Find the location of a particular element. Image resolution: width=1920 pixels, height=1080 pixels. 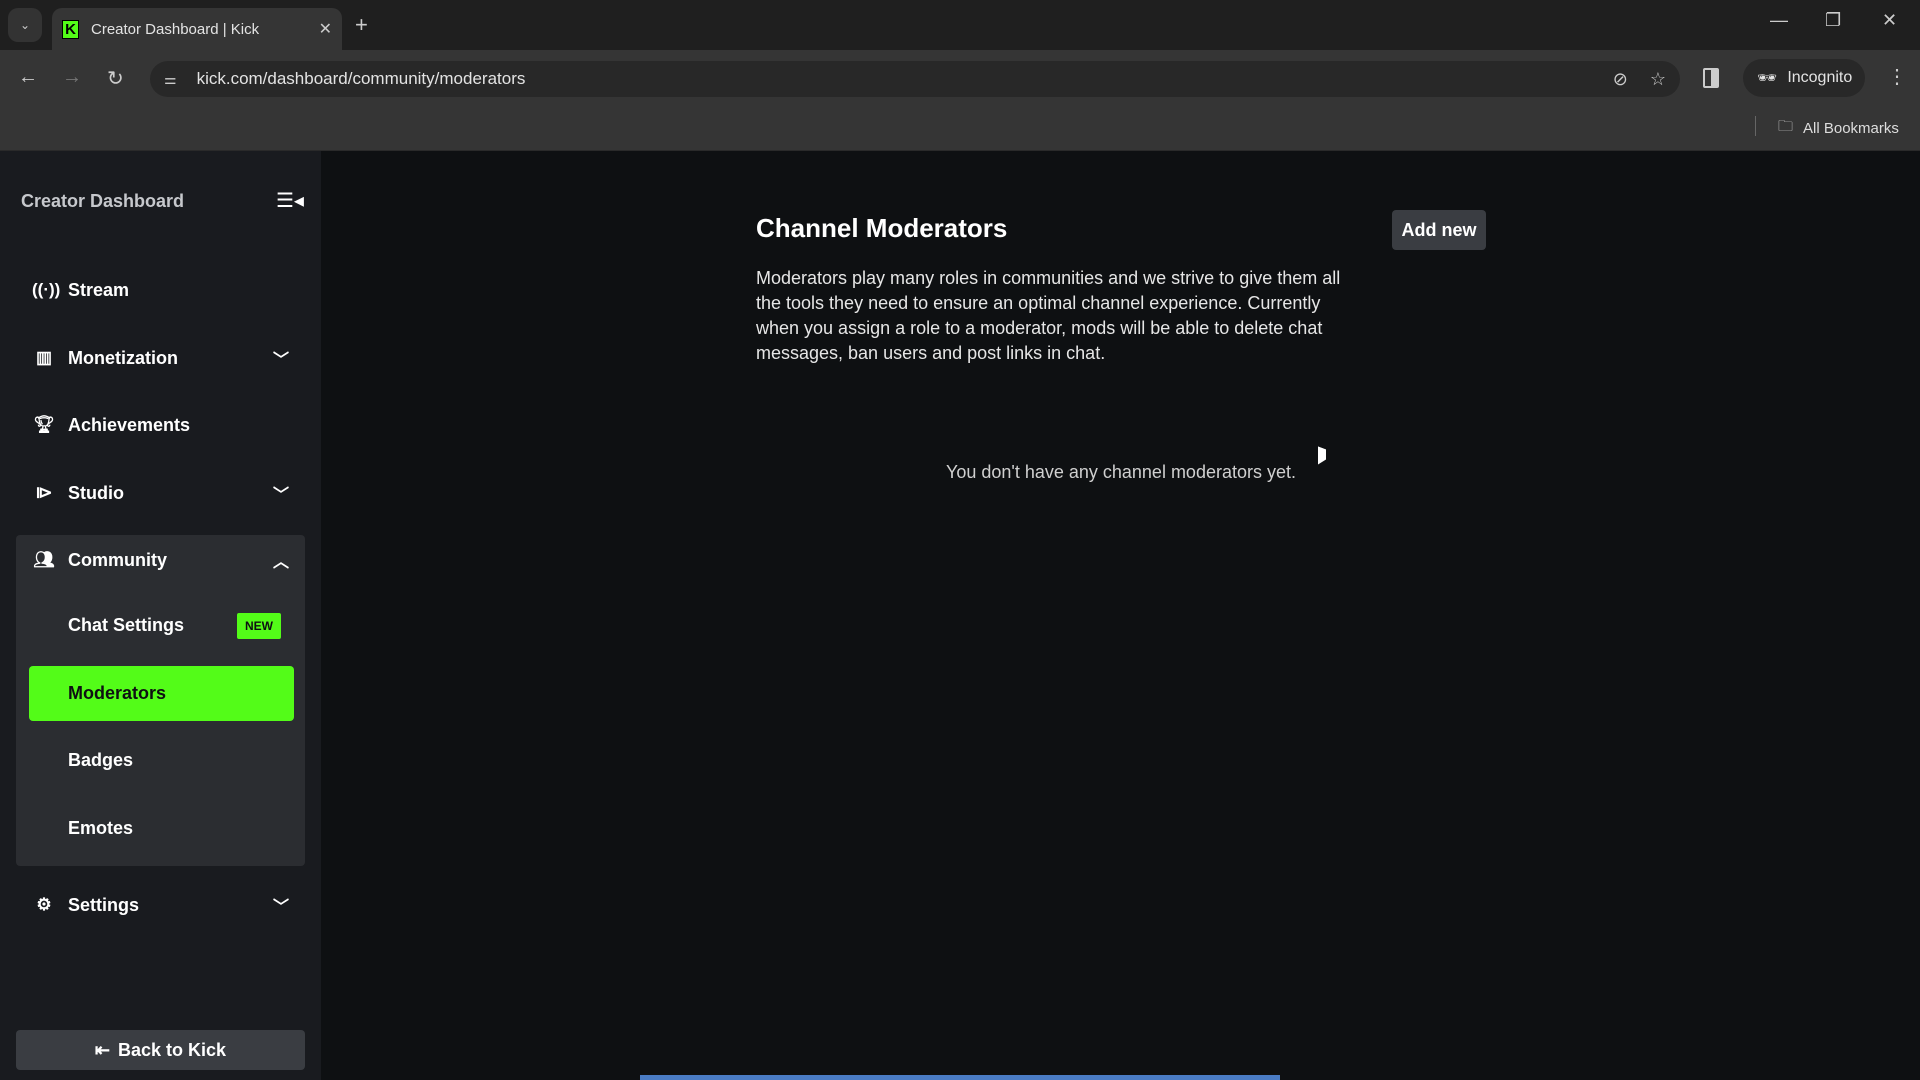

sidebar-item-label: Studio is located at coordinates (96, 492).